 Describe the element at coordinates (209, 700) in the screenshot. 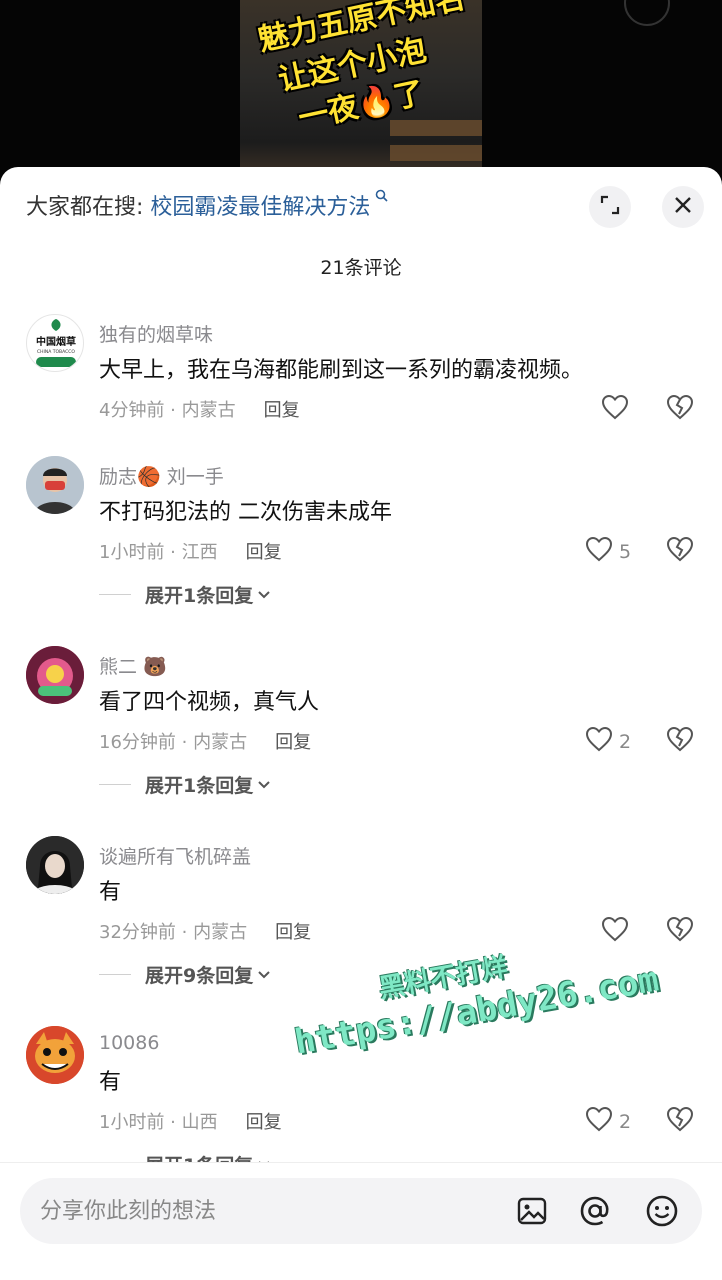

I see `comment-text: 看了四个视频，真气人` at that location.